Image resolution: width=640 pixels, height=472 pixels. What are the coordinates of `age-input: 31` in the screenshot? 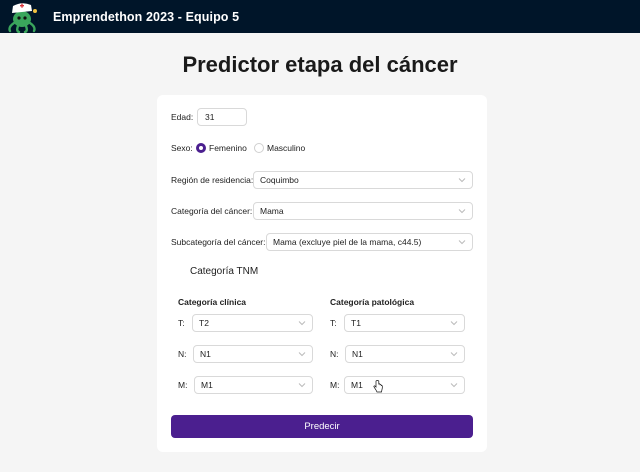 It's located at (222, 117).